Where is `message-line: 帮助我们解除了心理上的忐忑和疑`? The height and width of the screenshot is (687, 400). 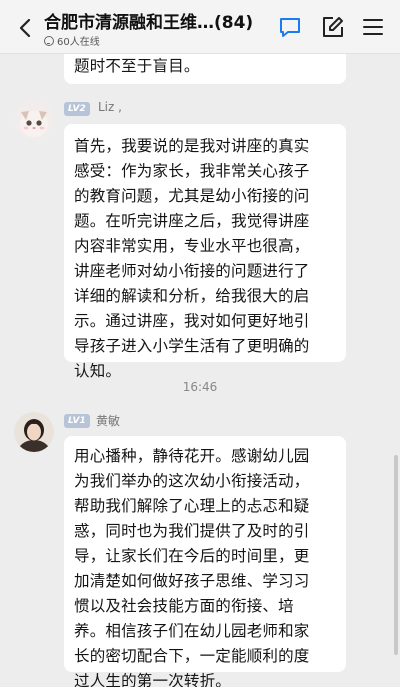 message-line: 帮助我们解除了心理上的忐忑和疑 is located at coordinates (192, 506).